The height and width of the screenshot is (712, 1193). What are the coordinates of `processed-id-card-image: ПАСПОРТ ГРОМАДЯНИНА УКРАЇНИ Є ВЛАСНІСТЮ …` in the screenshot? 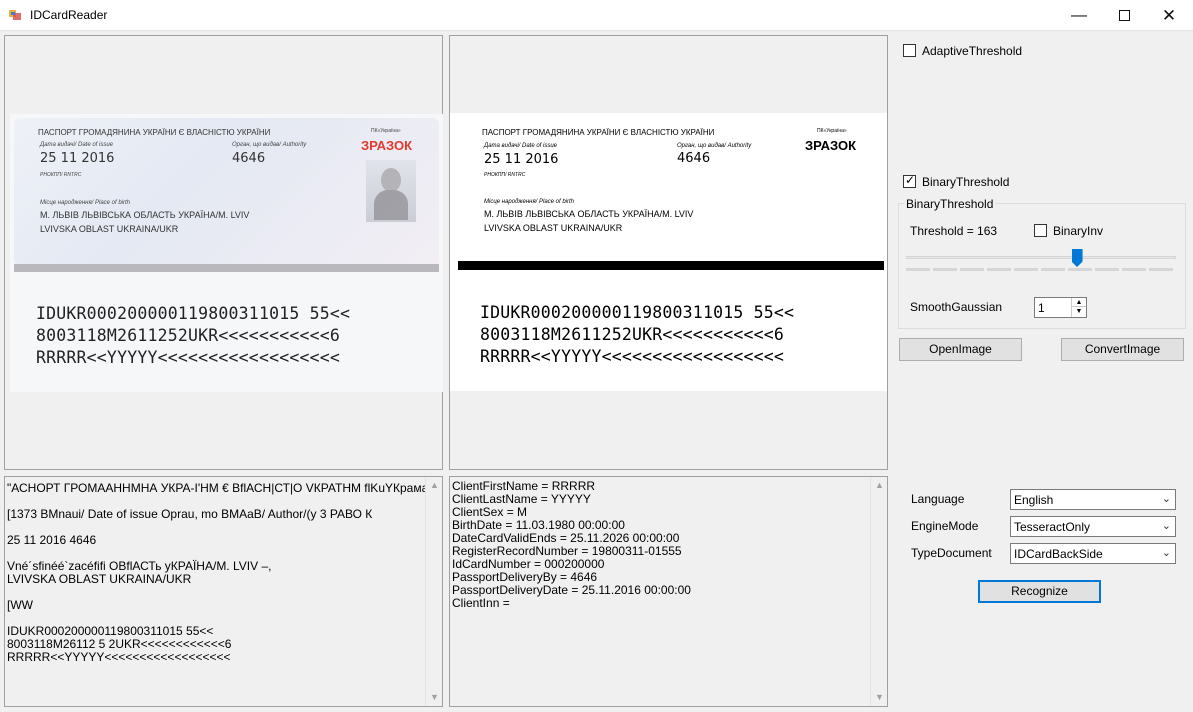 It's located at (668, 252).